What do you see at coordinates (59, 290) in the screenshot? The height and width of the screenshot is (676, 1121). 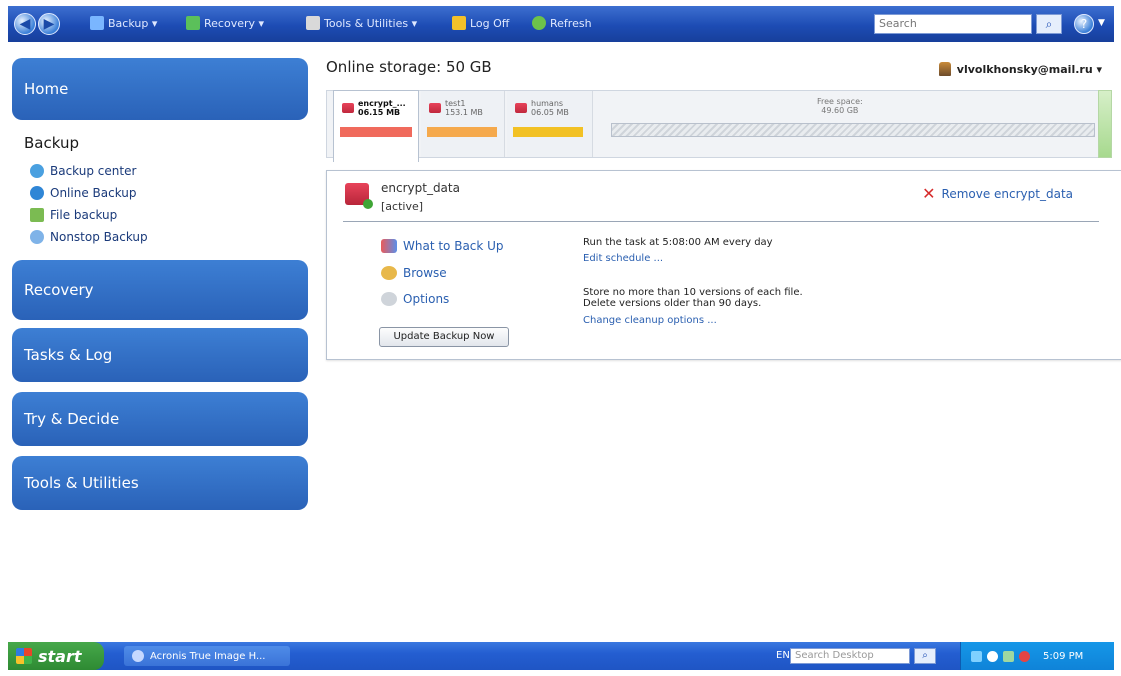 I see `sidebar-item-label: Recovery` at bounding box center [59, 290].